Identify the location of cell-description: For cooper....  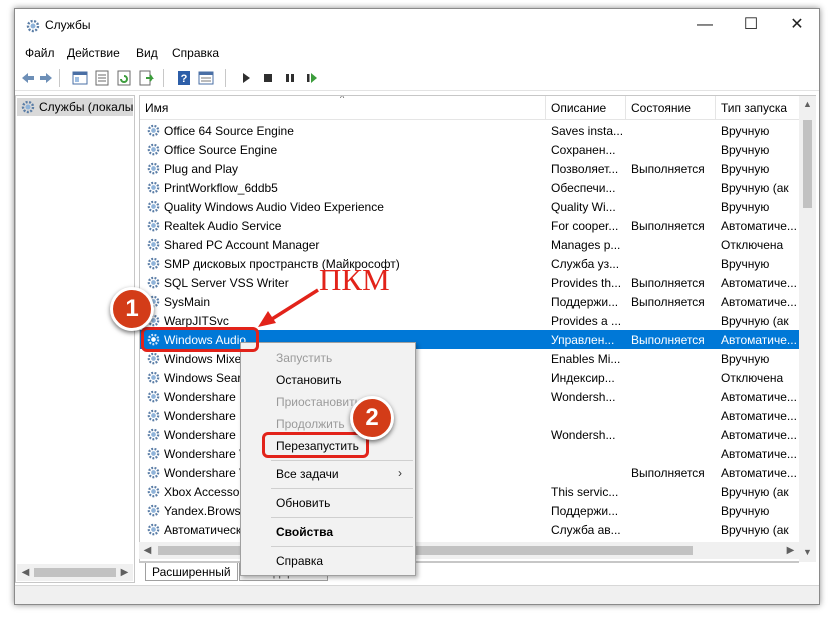
(585, 226).